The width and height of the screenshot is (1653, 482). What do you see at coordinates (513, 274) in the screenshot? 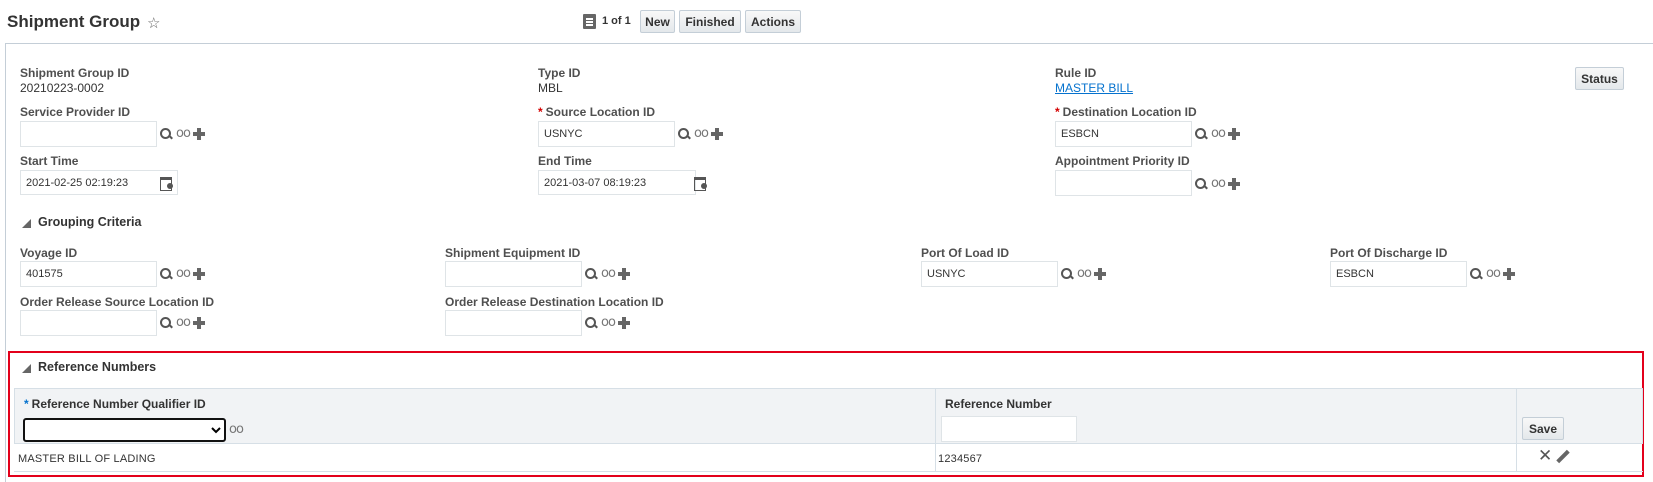
I see `shipment-equipment-id-input` at bounding box center [513, 274].